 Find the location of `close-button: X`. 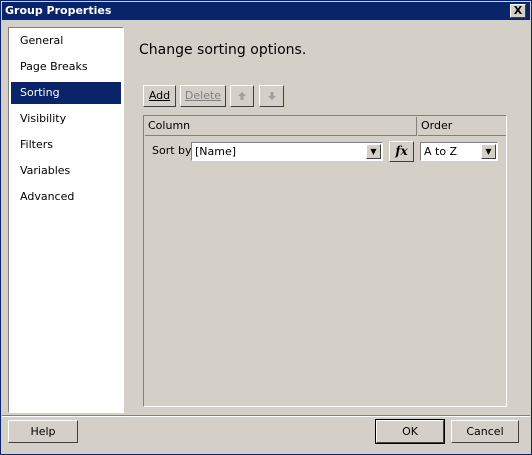

close-button: X is located at coordinates (518, 11).